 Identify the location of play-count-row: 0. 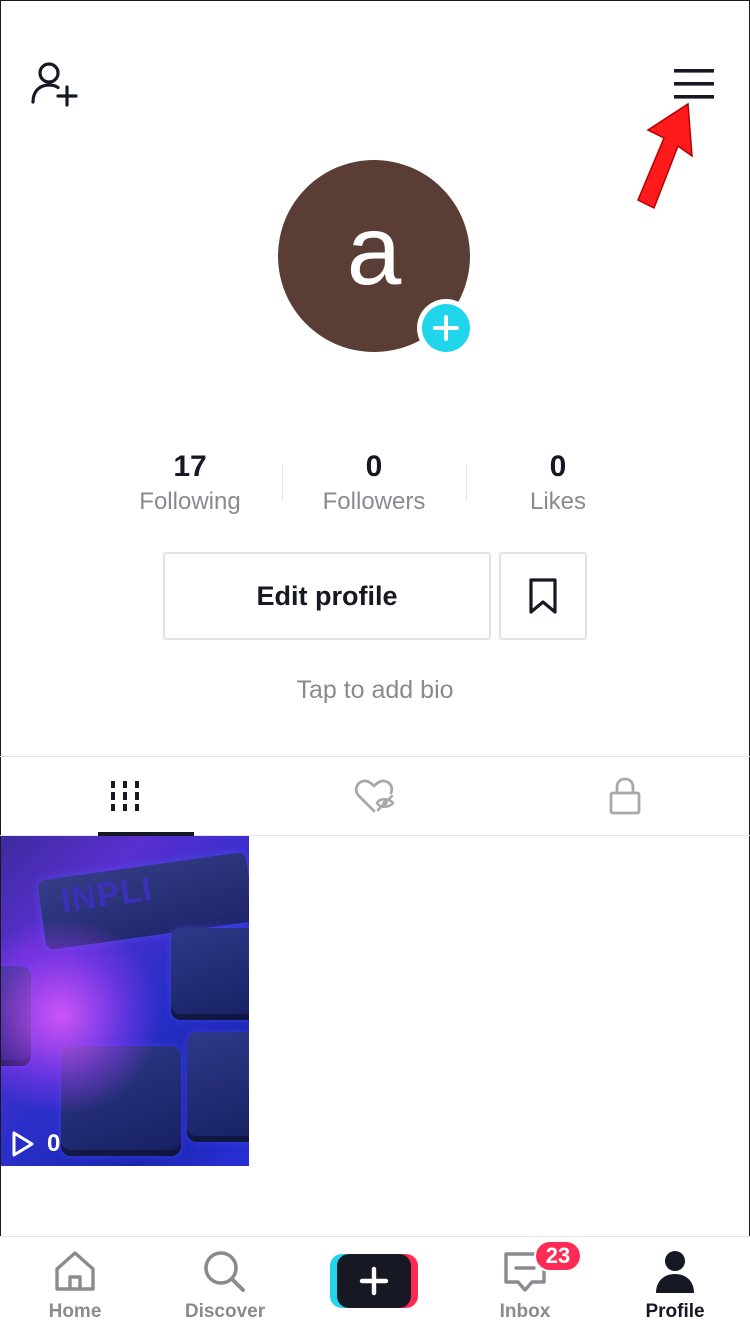
(35, 1144).